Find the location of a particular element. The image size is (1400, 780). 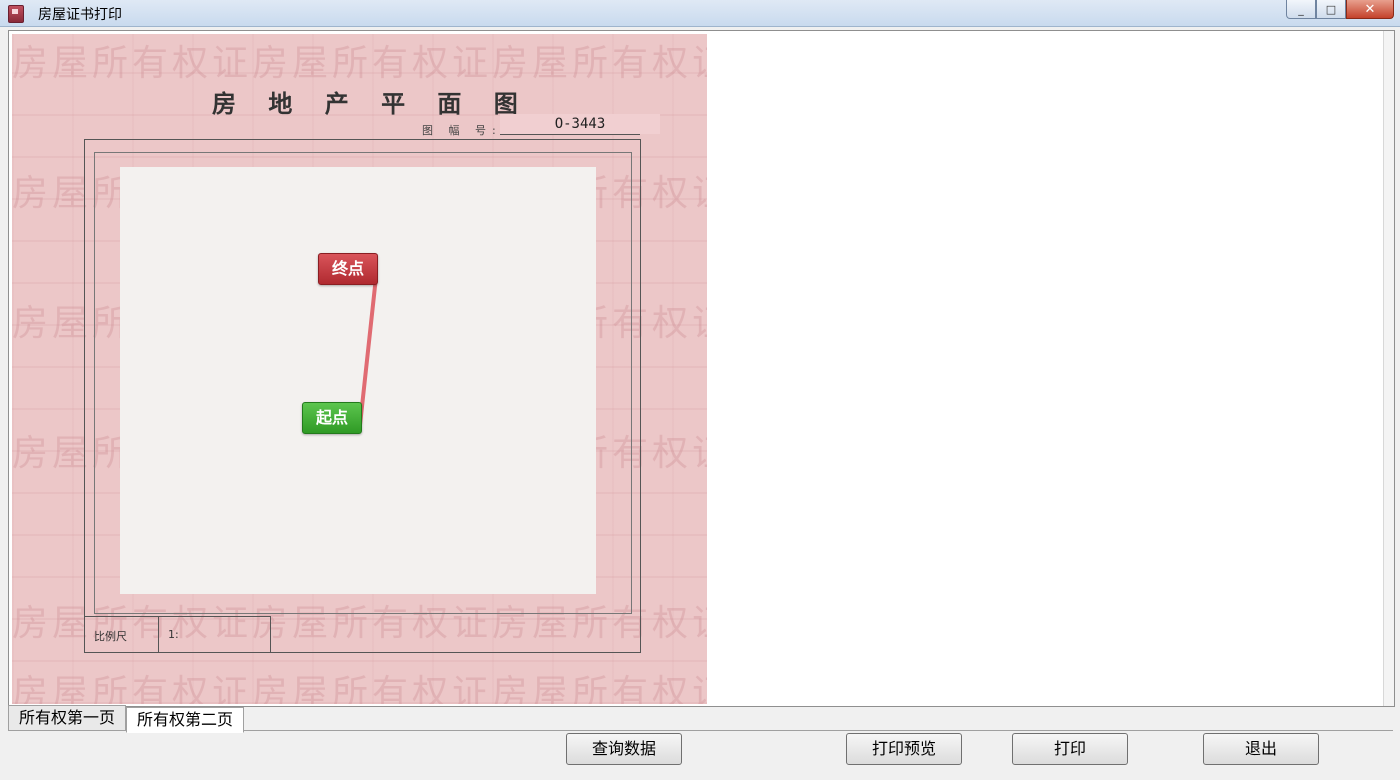

query-data-button: 查询数据 is located at coordinates (624, 749).